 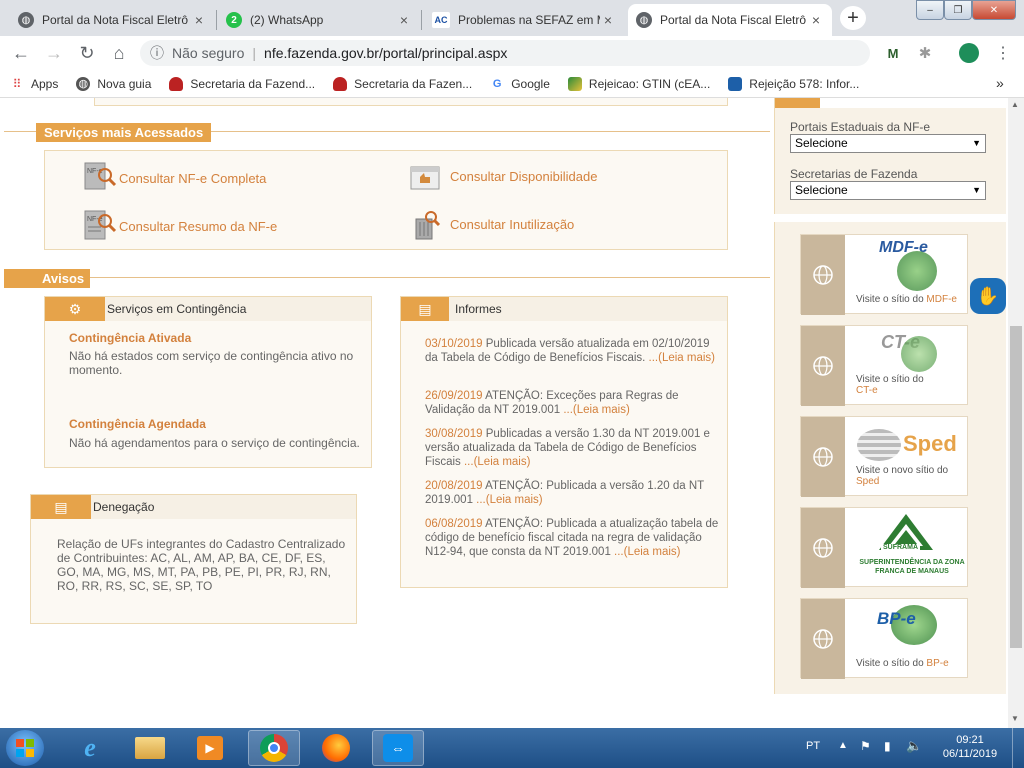 I want to click on action-center-flag-icon: ⚑, so click(x=865, y=746).